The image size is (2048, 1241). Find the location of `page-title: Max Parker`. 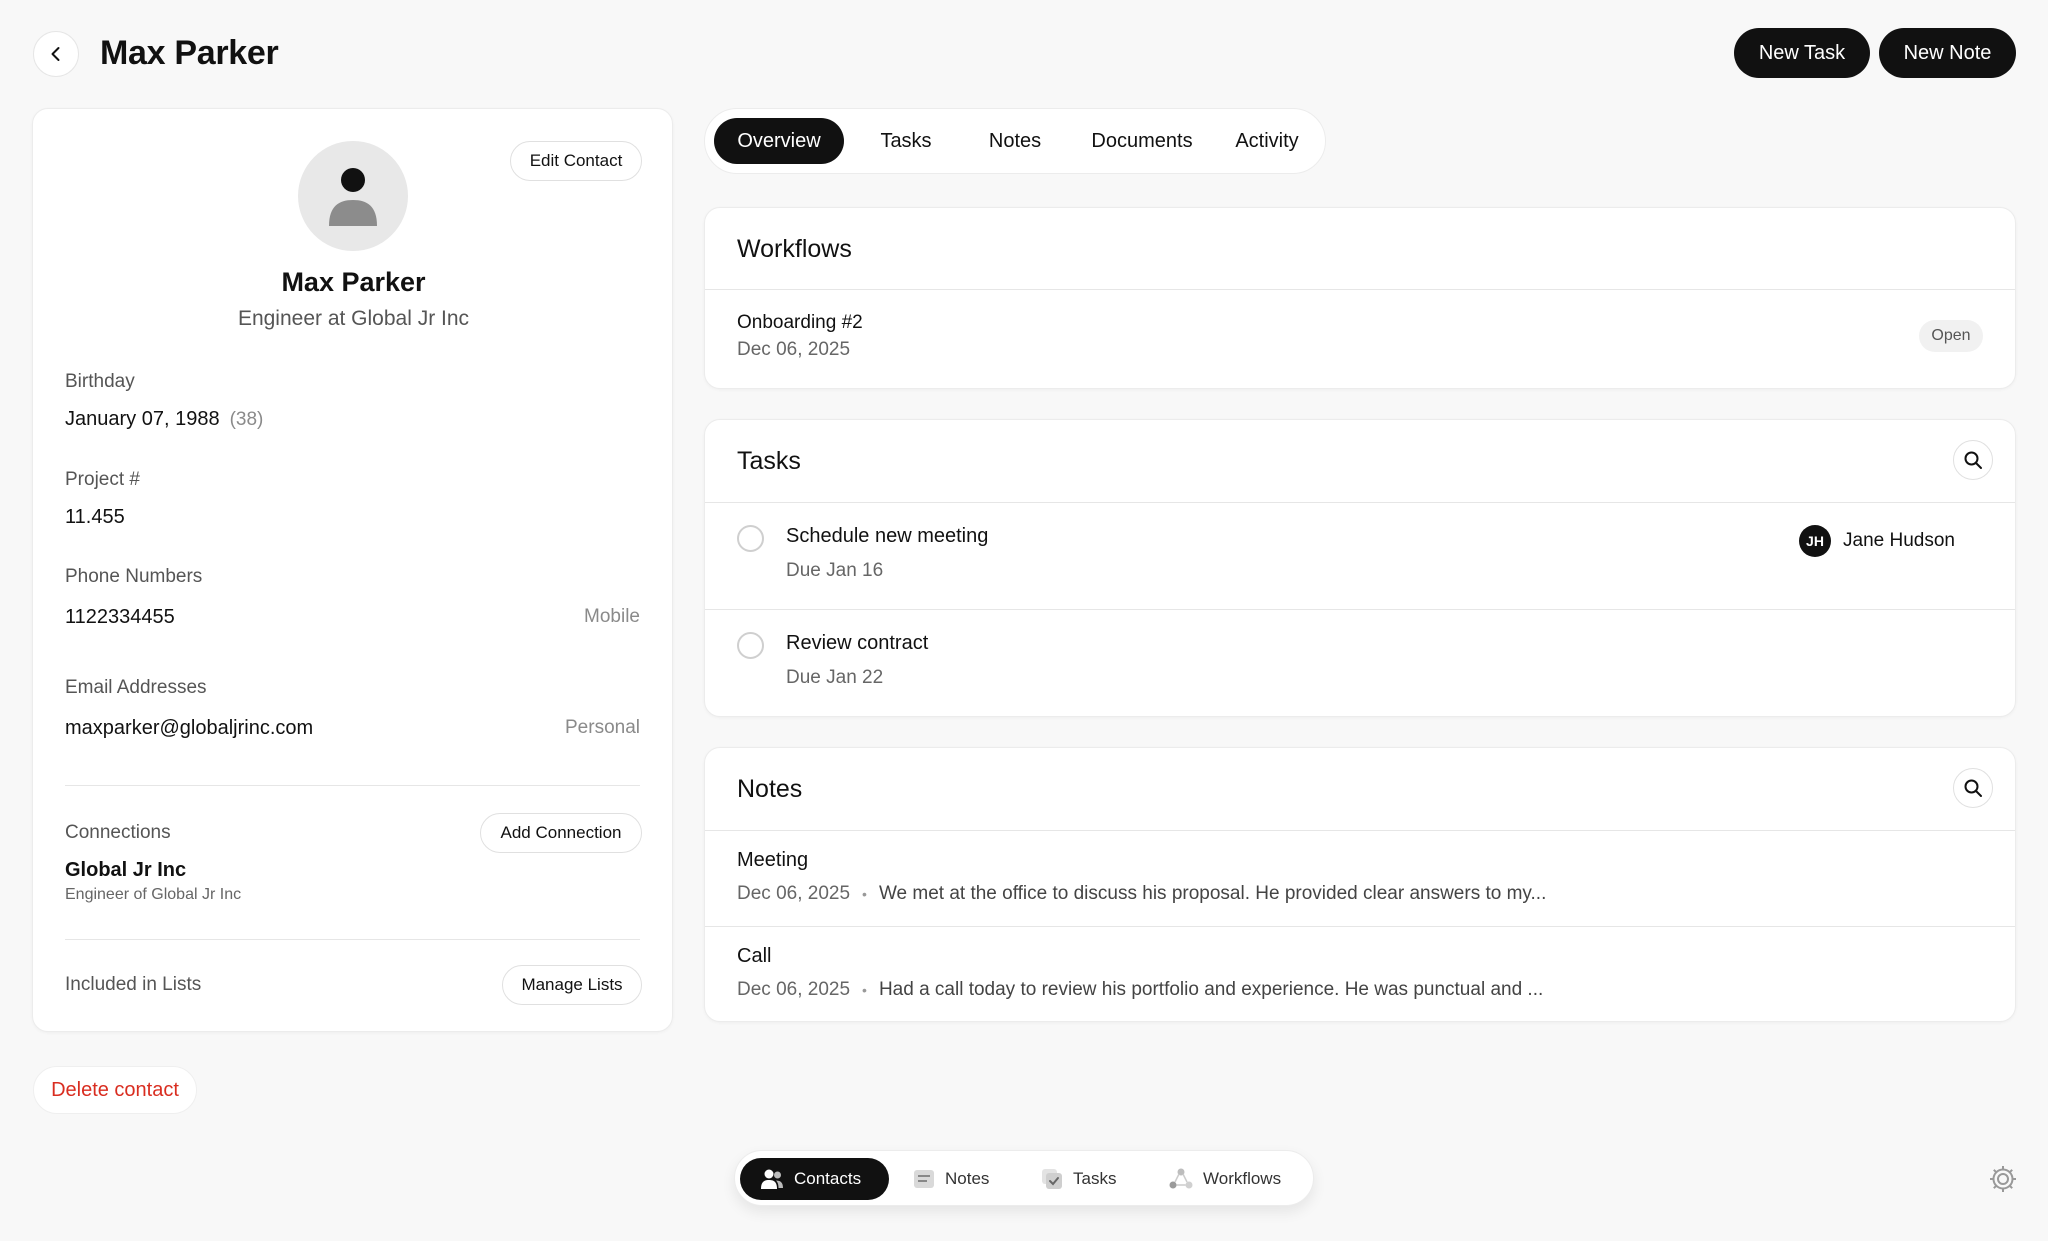

page-title: Max Parker is located at coordinates (189, 53).